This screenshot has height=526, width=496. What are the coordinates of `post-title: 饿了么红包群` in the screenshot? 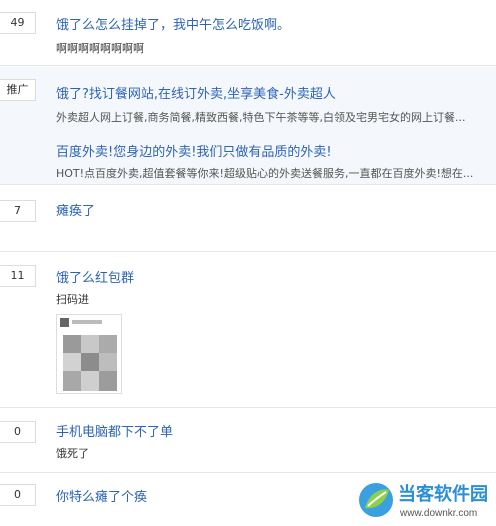 It's located at (95, 276).